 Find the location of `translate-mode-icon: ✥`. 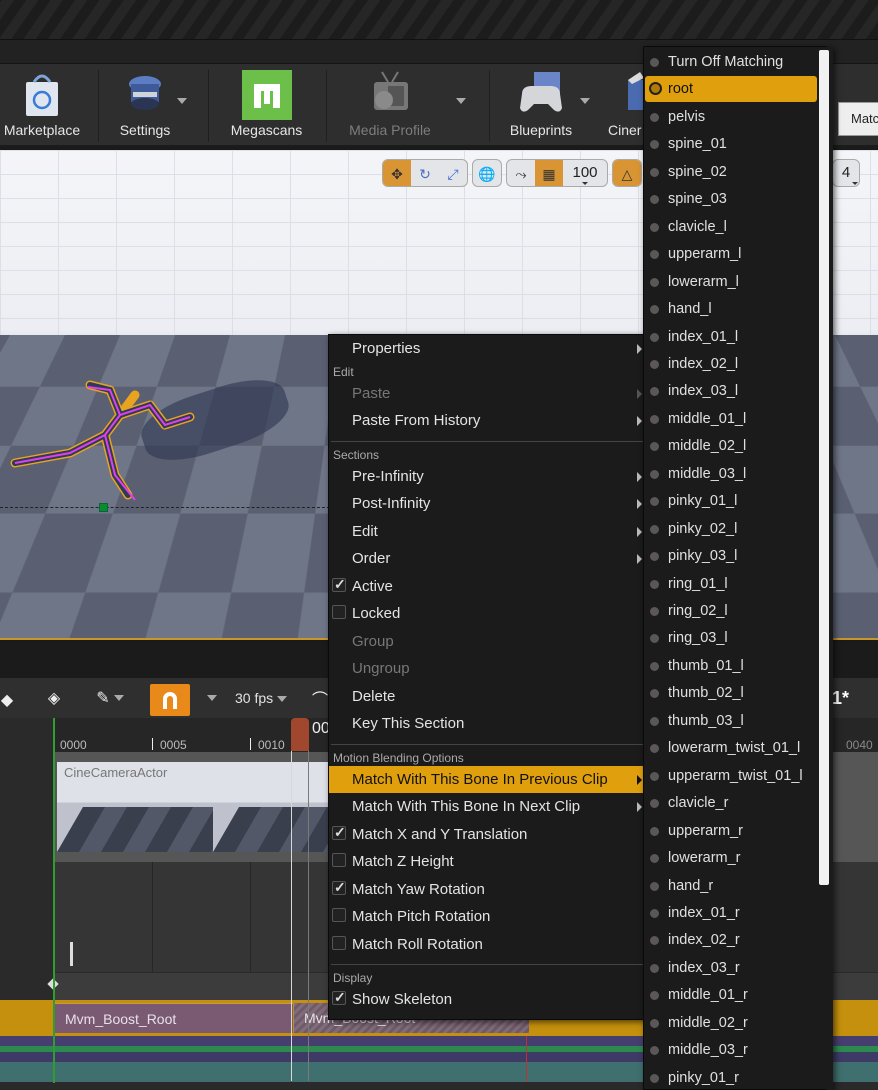

translate-mode-icon: ✥ is located at coordinates (397, 173).